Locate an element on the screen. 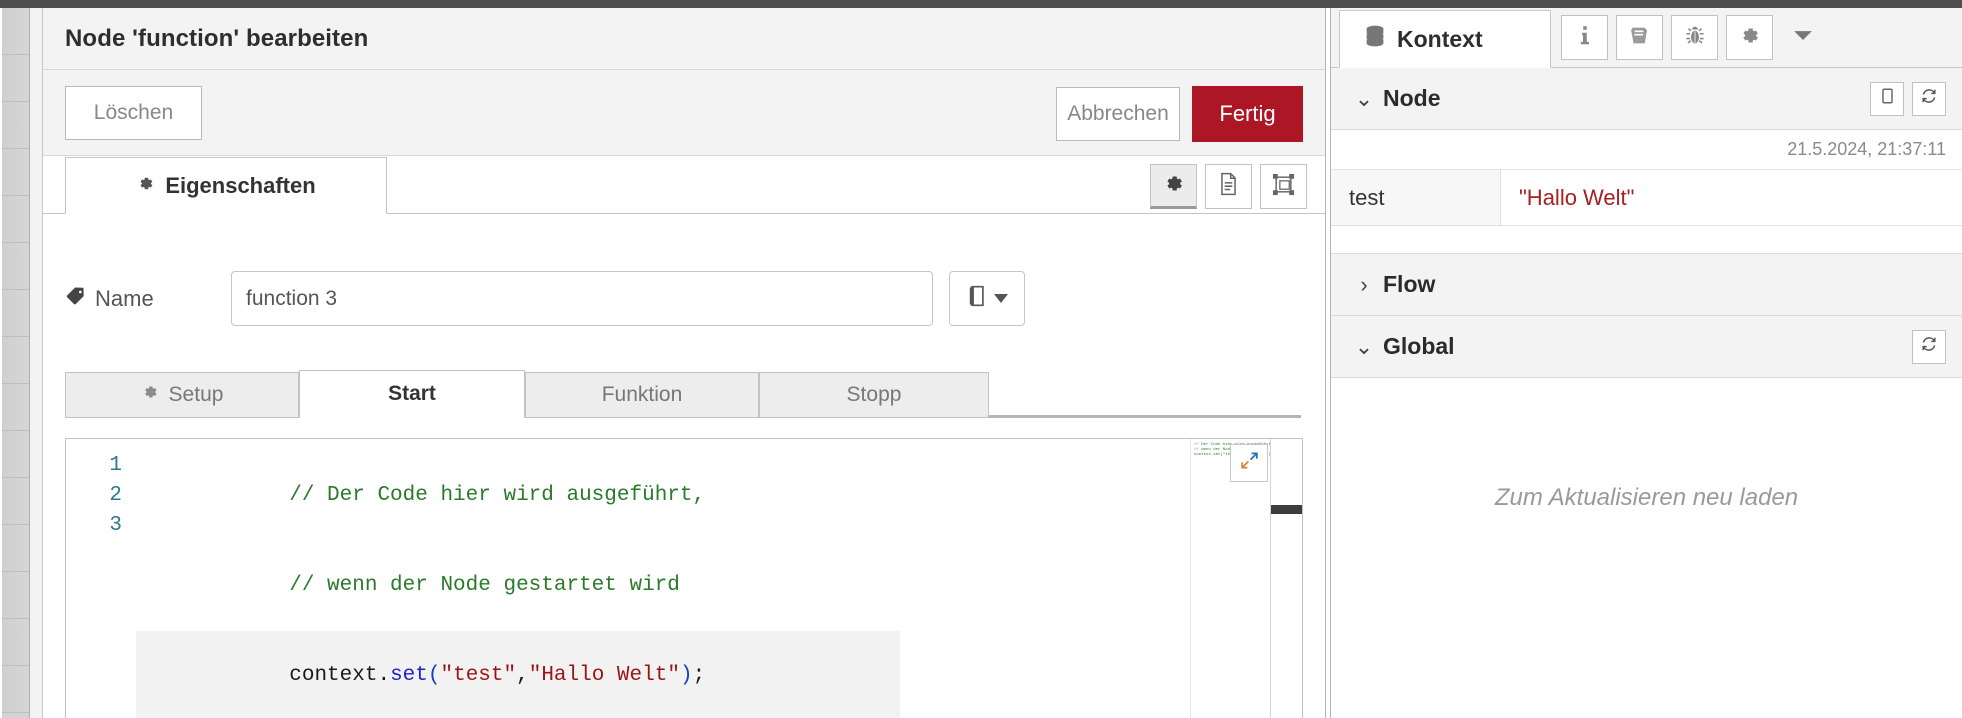 The width and height of the screenshot is (1962, 718). page-title: Node 'function' bearbeiten is located at coordinates (217, 38).